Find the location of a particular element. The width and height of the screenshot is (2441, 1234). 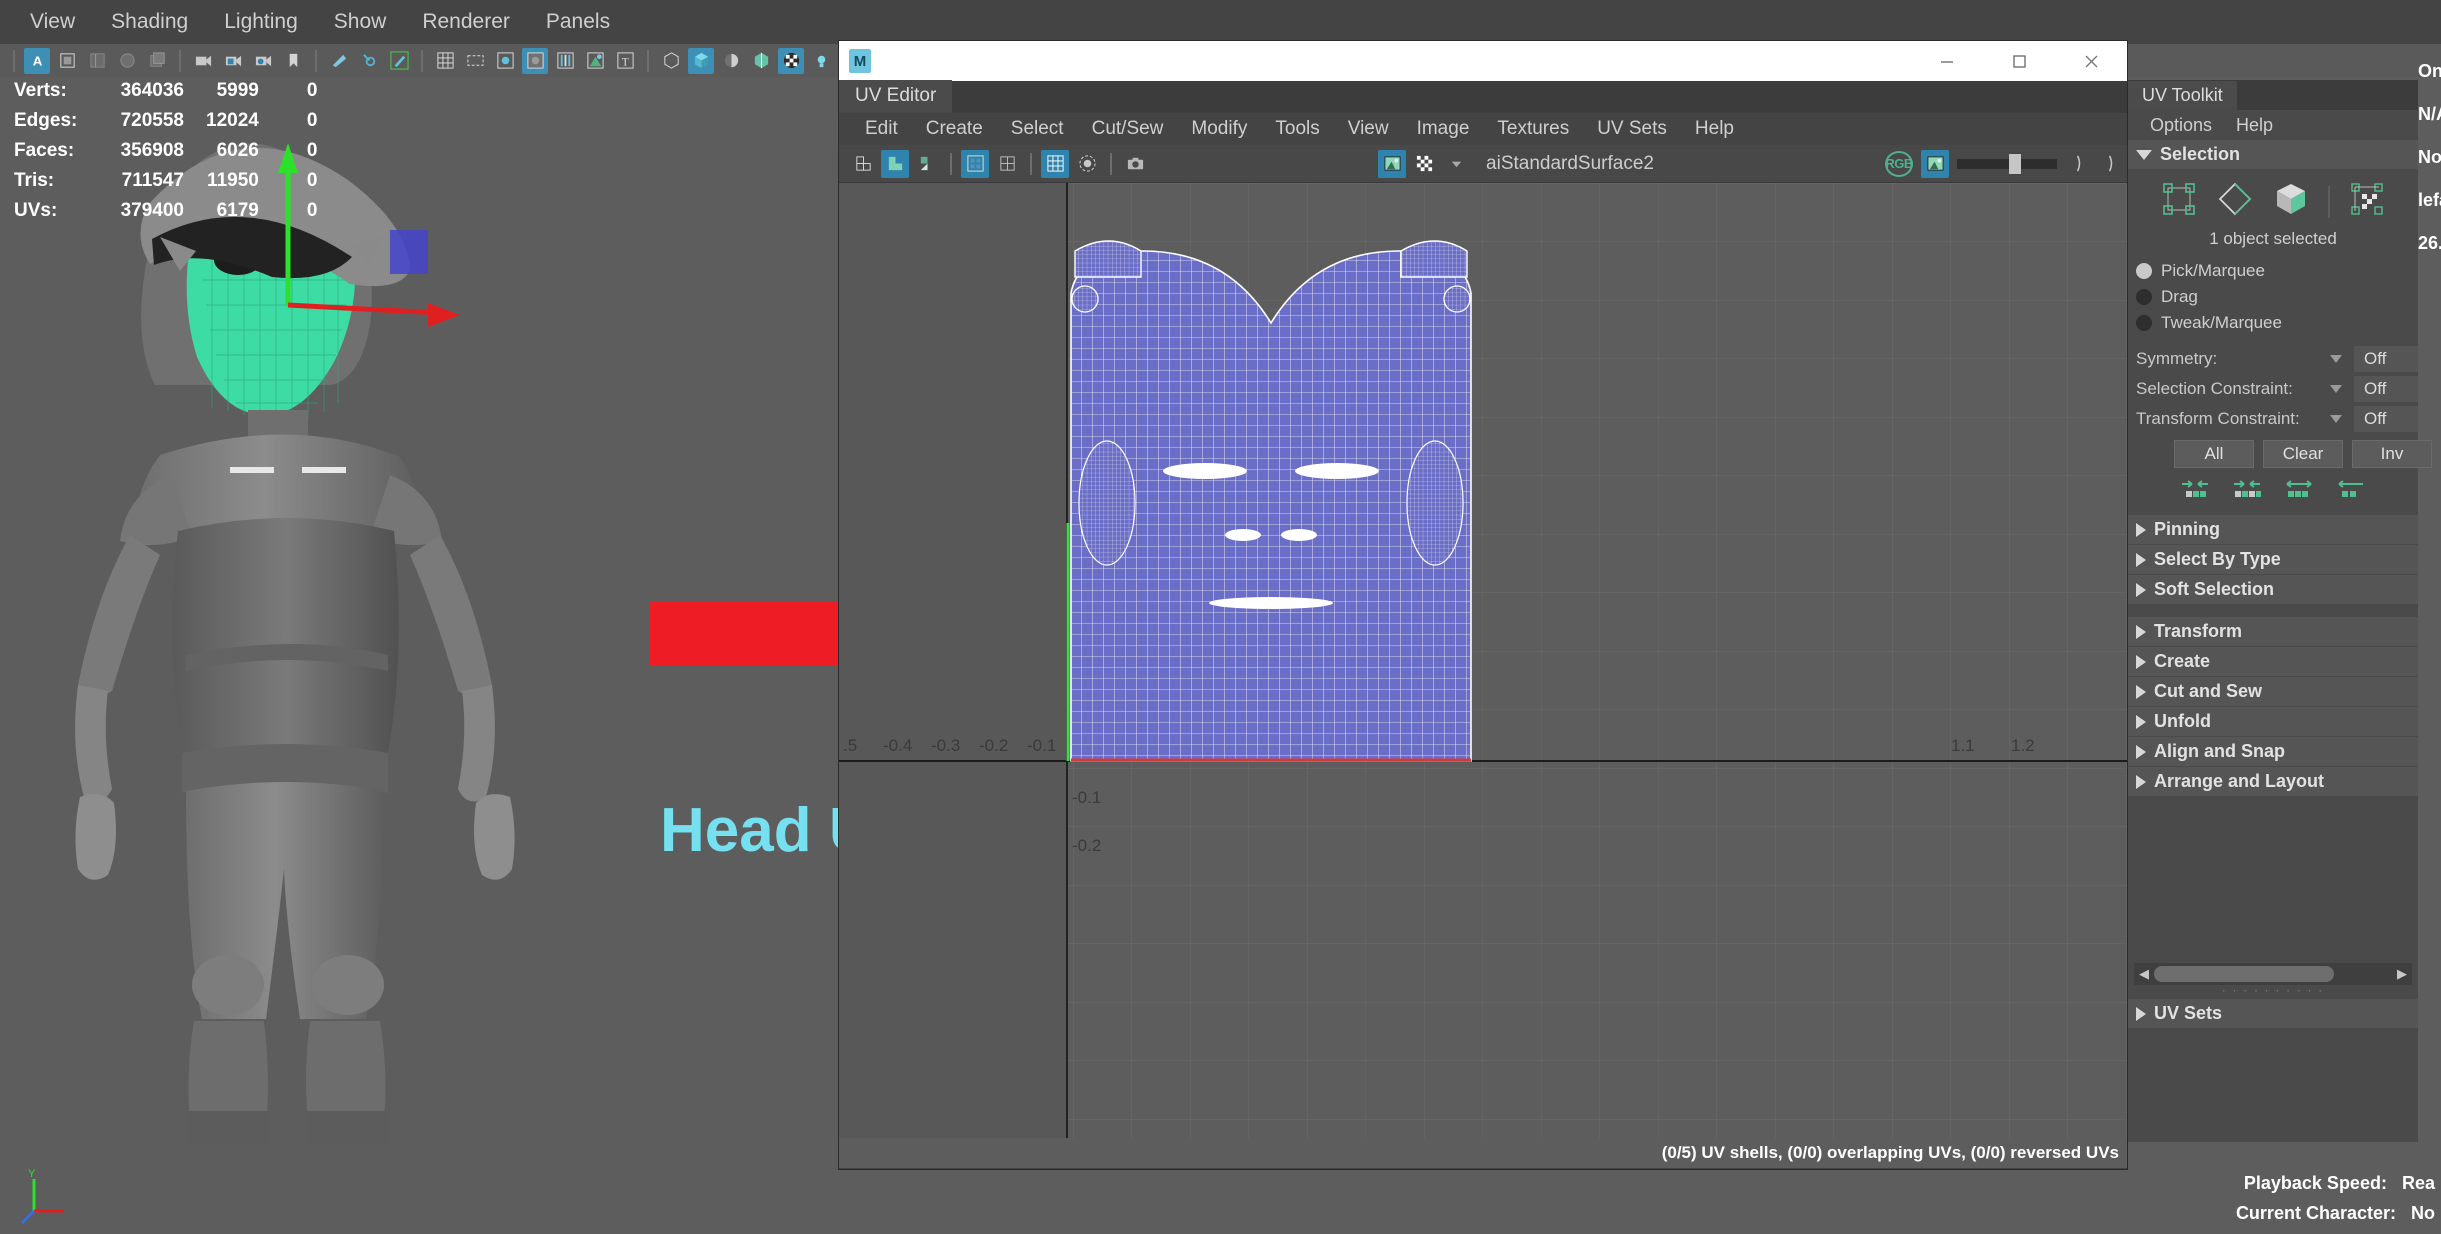

uv-menu-create: Create is located at coordinates (954, 129).